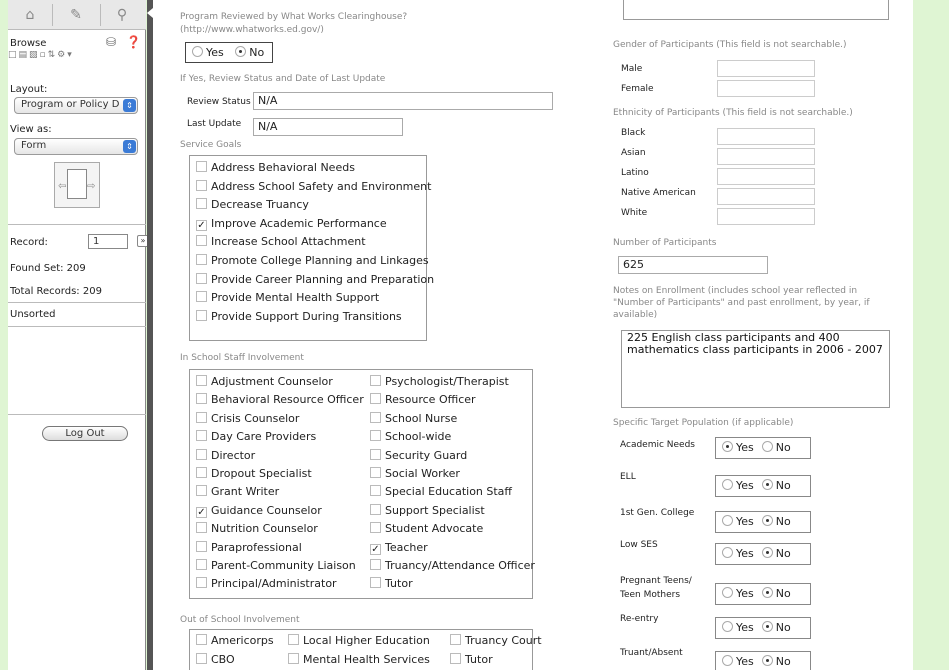  I want to click on checkbox-label: Address Behavioral Needs, so click(283, 167).